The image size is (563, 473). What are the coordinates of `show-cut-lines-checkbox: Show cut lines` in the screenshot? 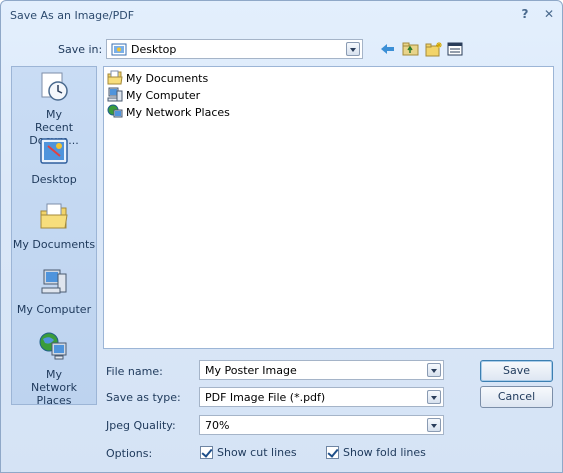 It's located at (255, 453).